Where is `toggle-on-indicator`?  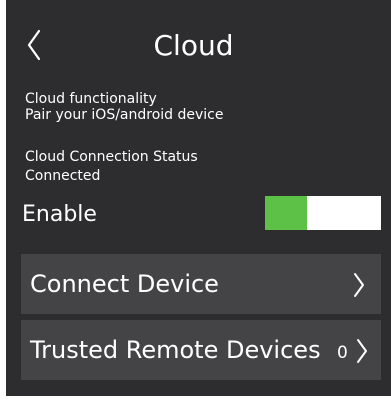 toggle-on-indicator is located at coordinates (286, 213).